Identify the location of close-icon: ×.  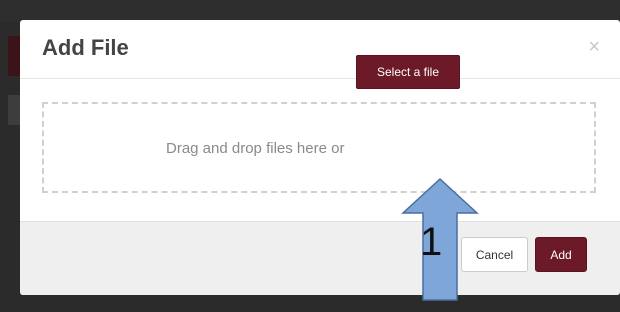
(594, 47).